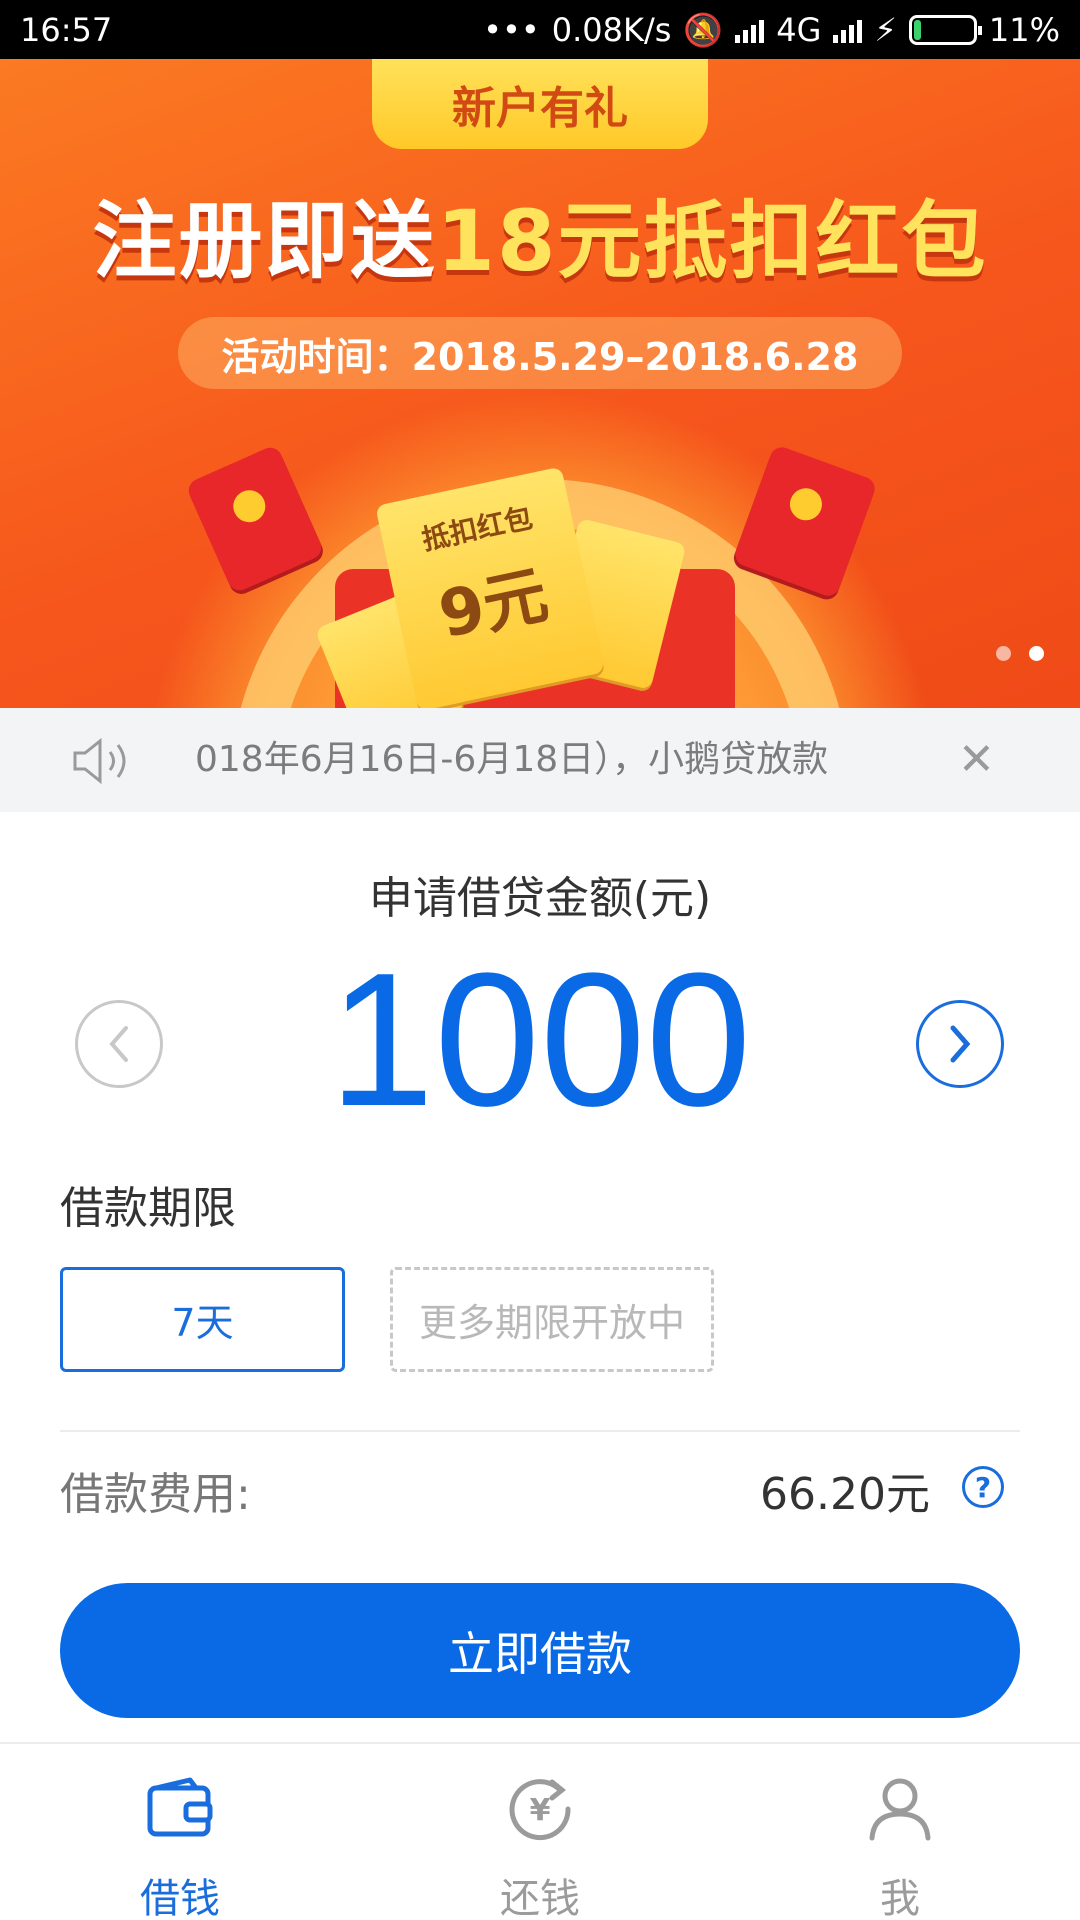  I want to click on notice-marquee-text: 018年6月16日-6月18日），小鹅贷放款, so click(540, 760).